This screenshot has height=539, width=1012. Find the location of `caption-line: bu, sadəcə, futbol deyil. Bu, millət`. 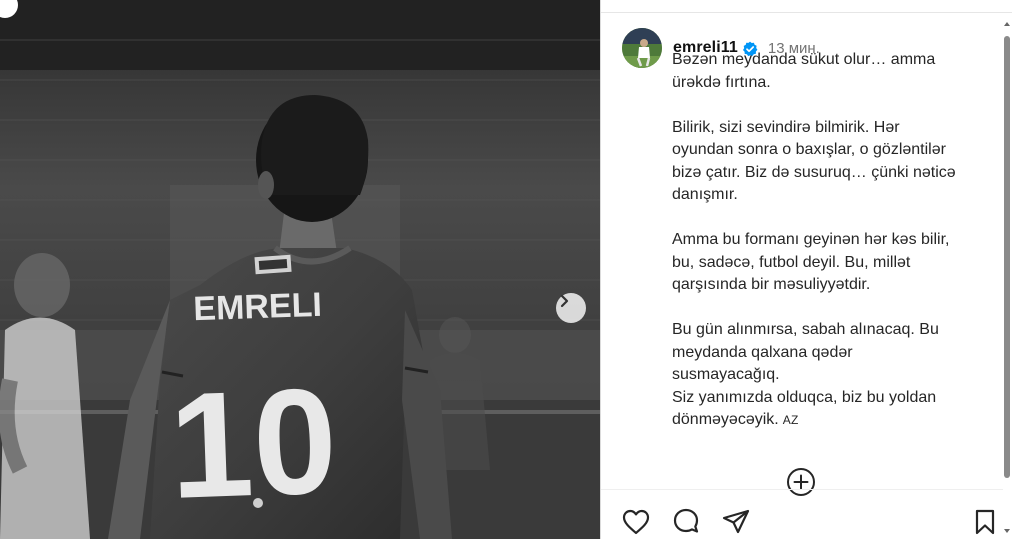

caption-line: bu, sadəcə, futbol deyil. Bu, millət is located at coordinates (791, 262).